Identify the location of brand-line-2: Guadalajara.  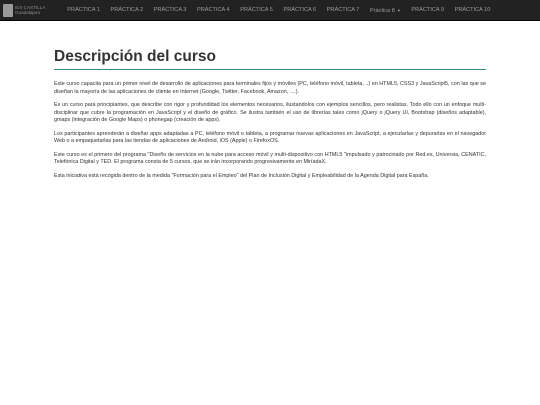
(28, 12).